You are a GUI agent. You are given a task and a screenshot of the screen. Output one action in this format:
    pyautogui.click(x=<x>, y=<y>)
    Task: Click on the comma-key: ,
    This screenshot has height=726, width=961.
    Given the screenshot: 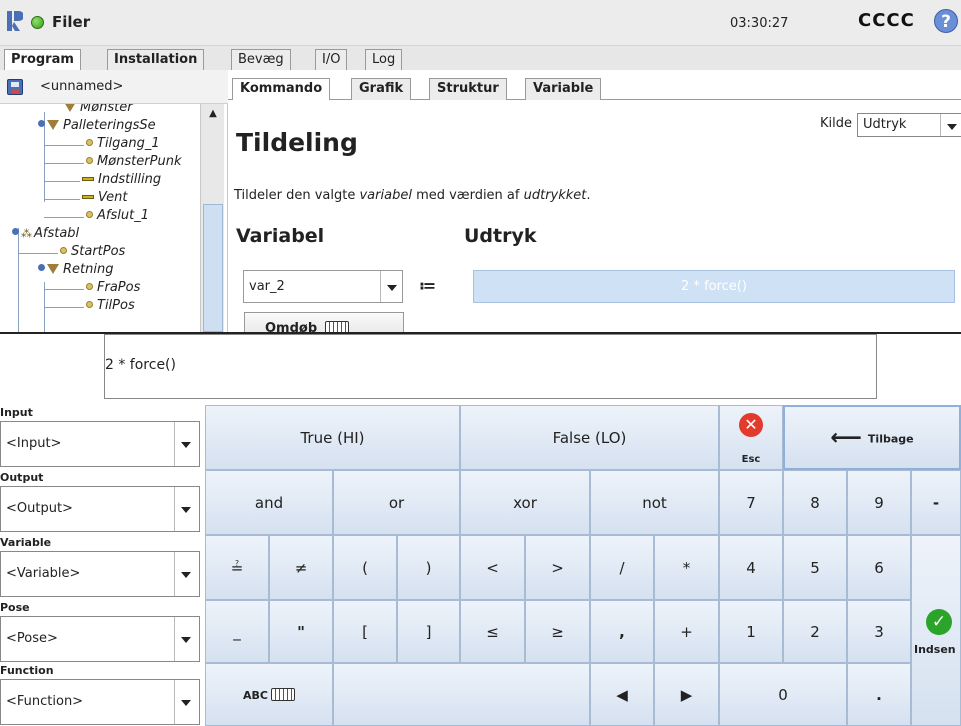 What is the action you would take?
    pyautogui.click(x=622, y=631)
    